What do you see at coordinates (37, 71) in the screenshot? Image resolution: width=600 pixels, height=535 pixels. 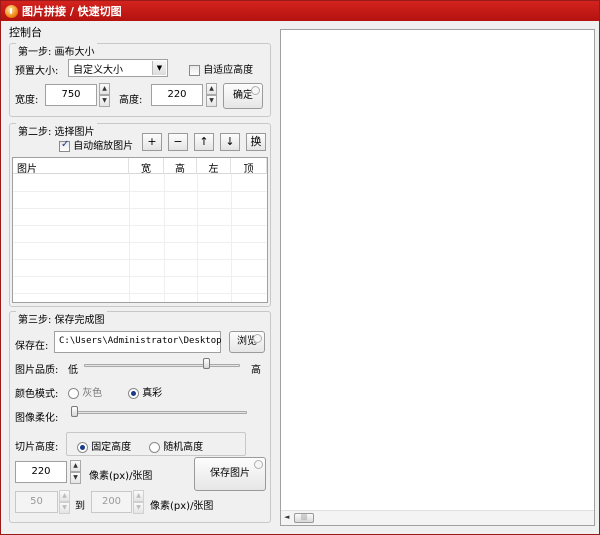 I see `preset-size-label: 预置大小:` at bounding box center [37, 71].